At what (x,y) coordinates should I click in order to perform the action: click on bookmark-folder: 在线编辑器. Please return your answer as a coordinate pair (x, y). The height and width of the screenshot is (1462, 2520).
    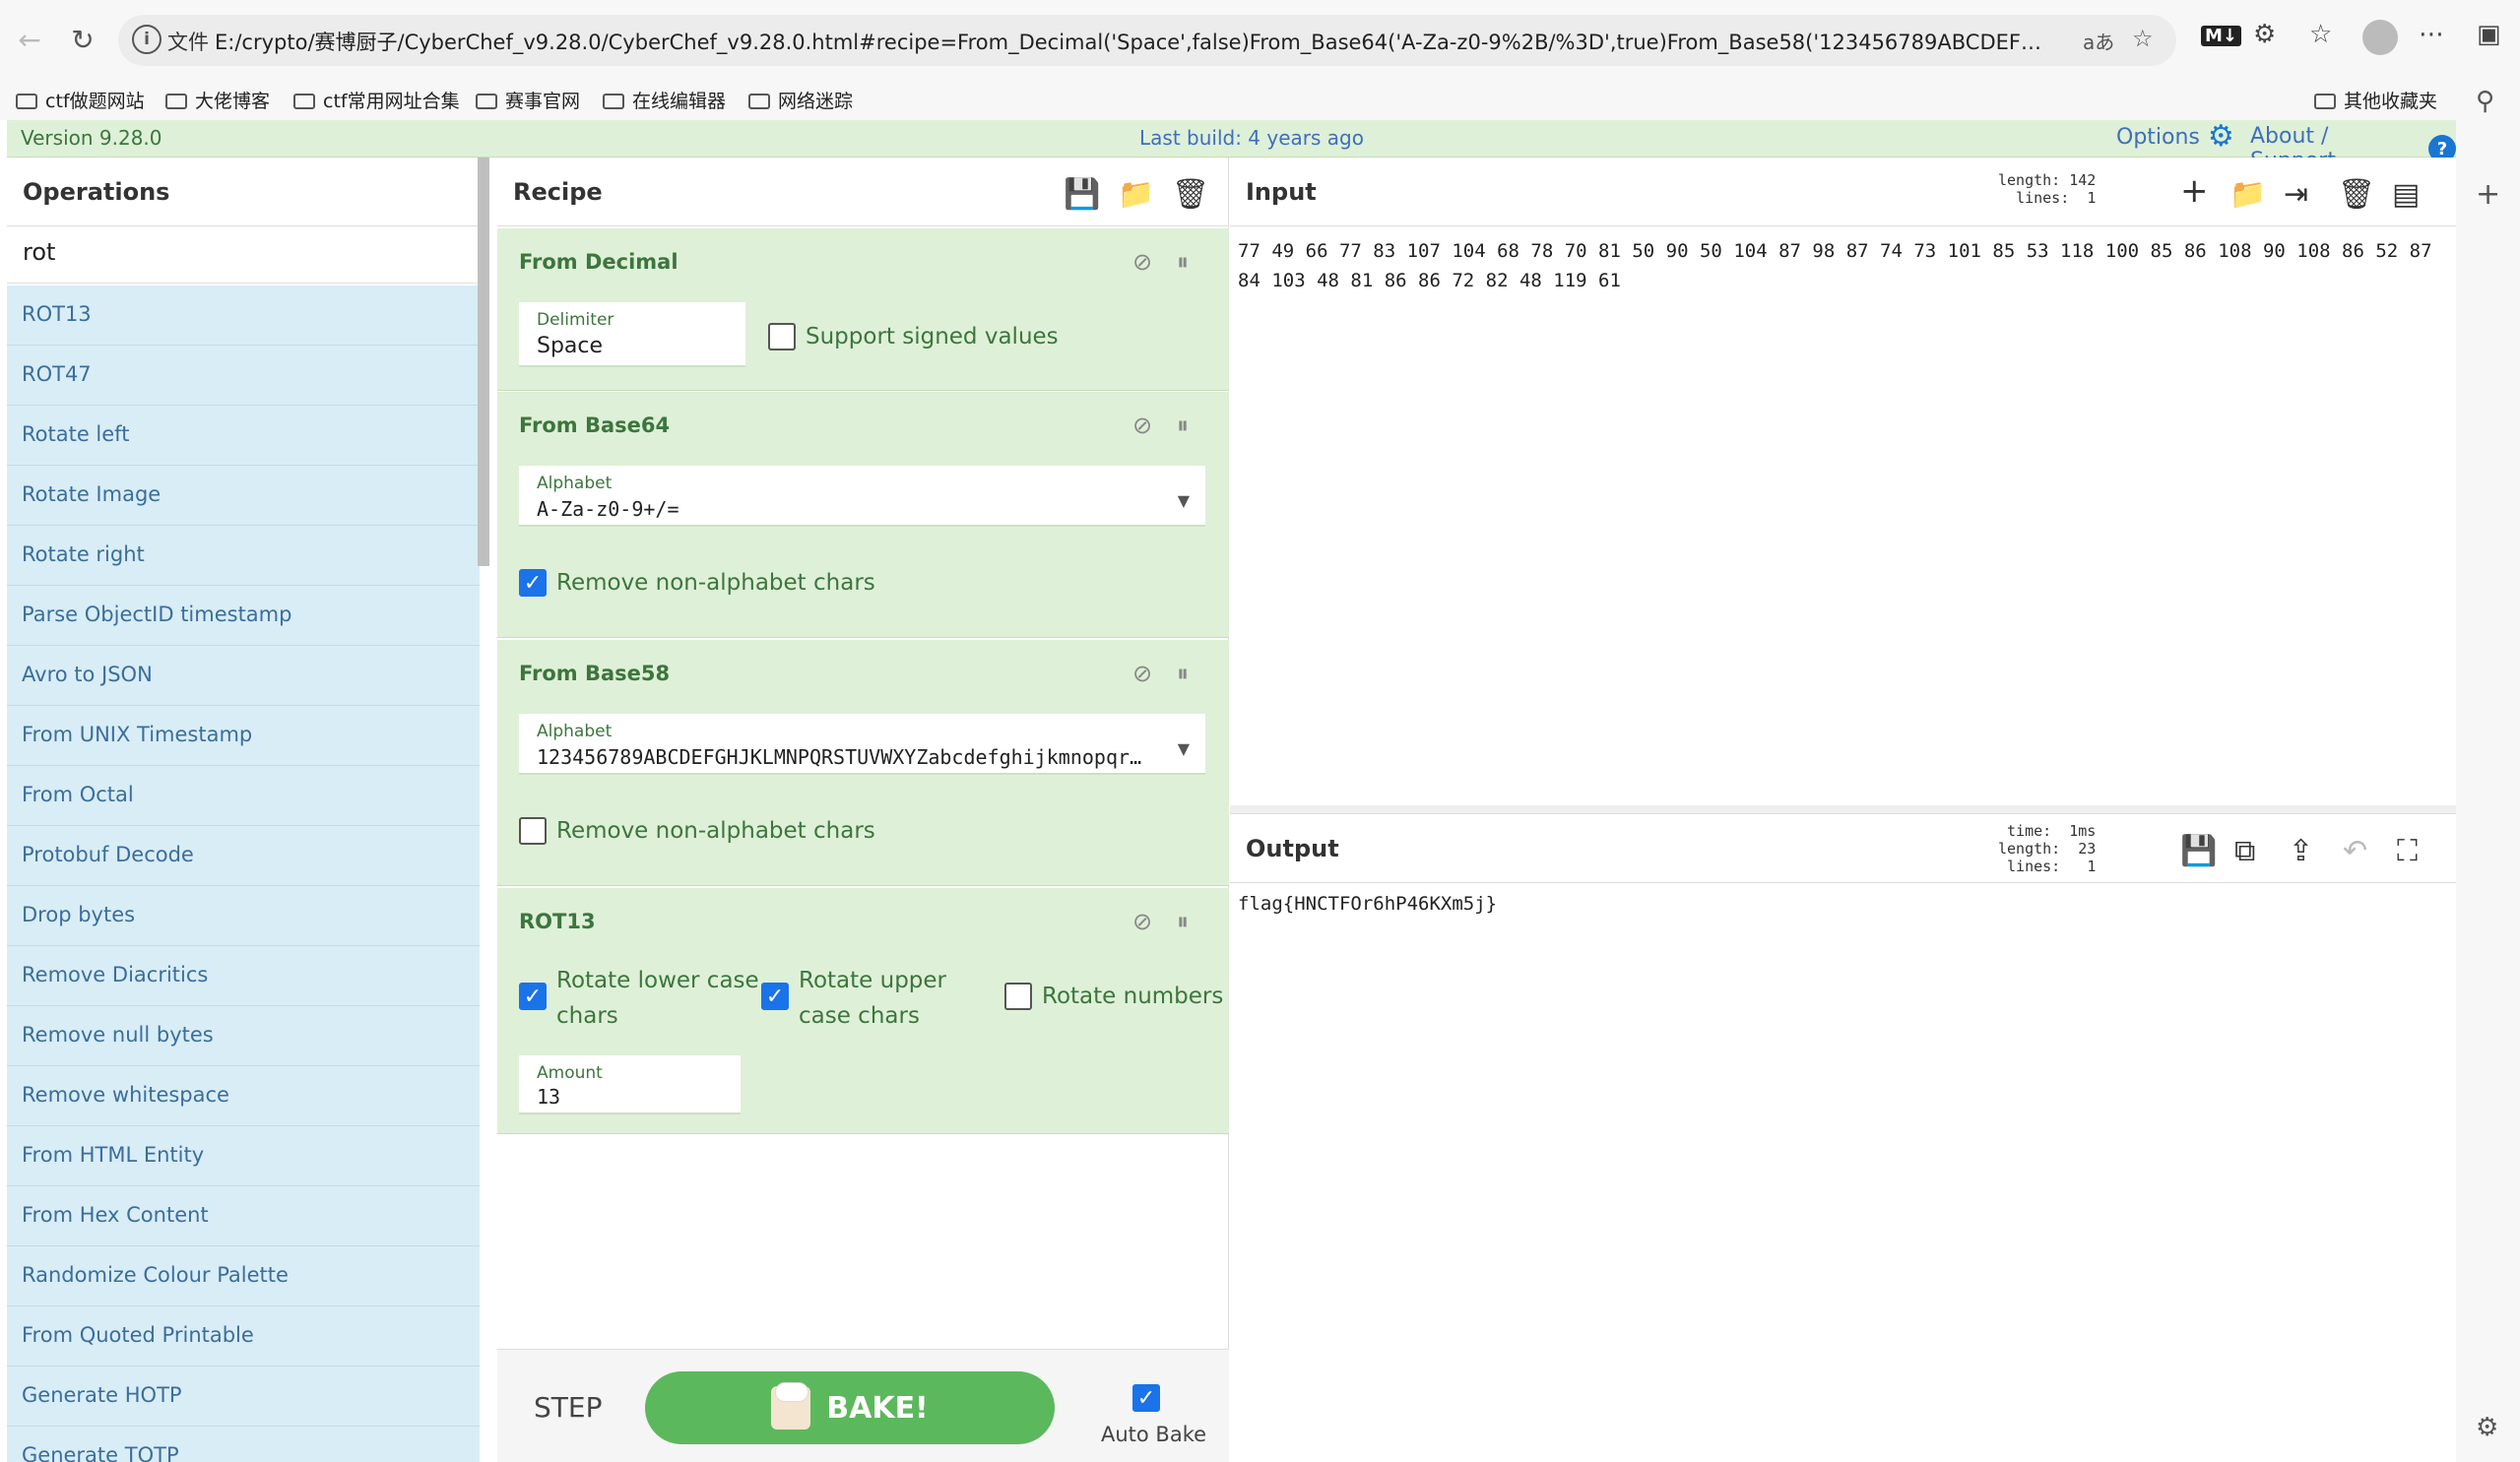
    Looking at the image, I should click on (664, 100).